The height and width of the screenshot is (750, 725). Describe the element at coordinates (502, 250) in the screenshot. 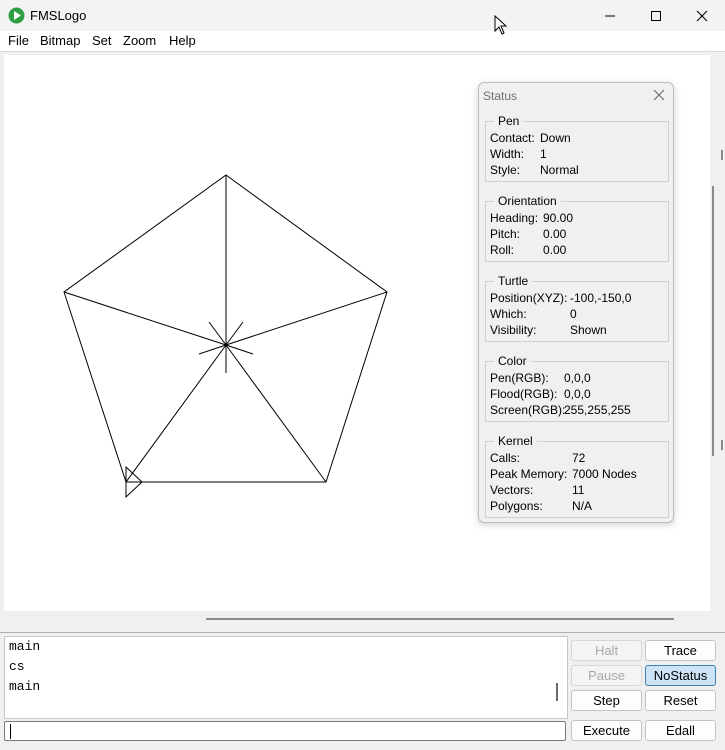

I see `orientation-roll-label: Roll:` at that location.